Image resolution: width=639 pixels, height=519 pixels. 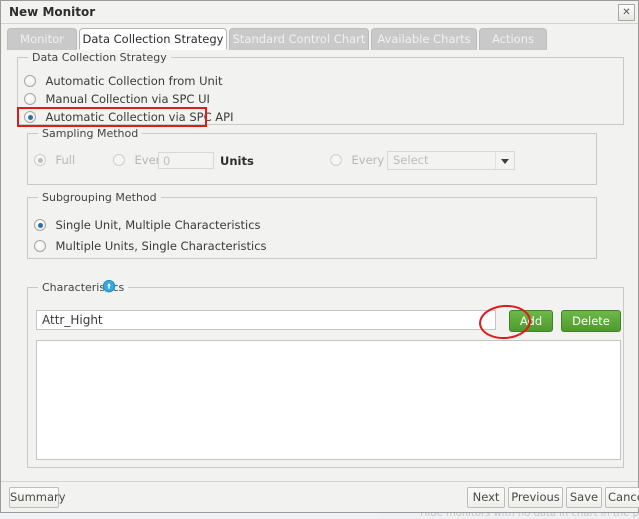 What do you see at coordinates (127, 99) in the screenshot?
I see `radio-label: Manual Collection via SPC UI` at bounding box center [127, 99].